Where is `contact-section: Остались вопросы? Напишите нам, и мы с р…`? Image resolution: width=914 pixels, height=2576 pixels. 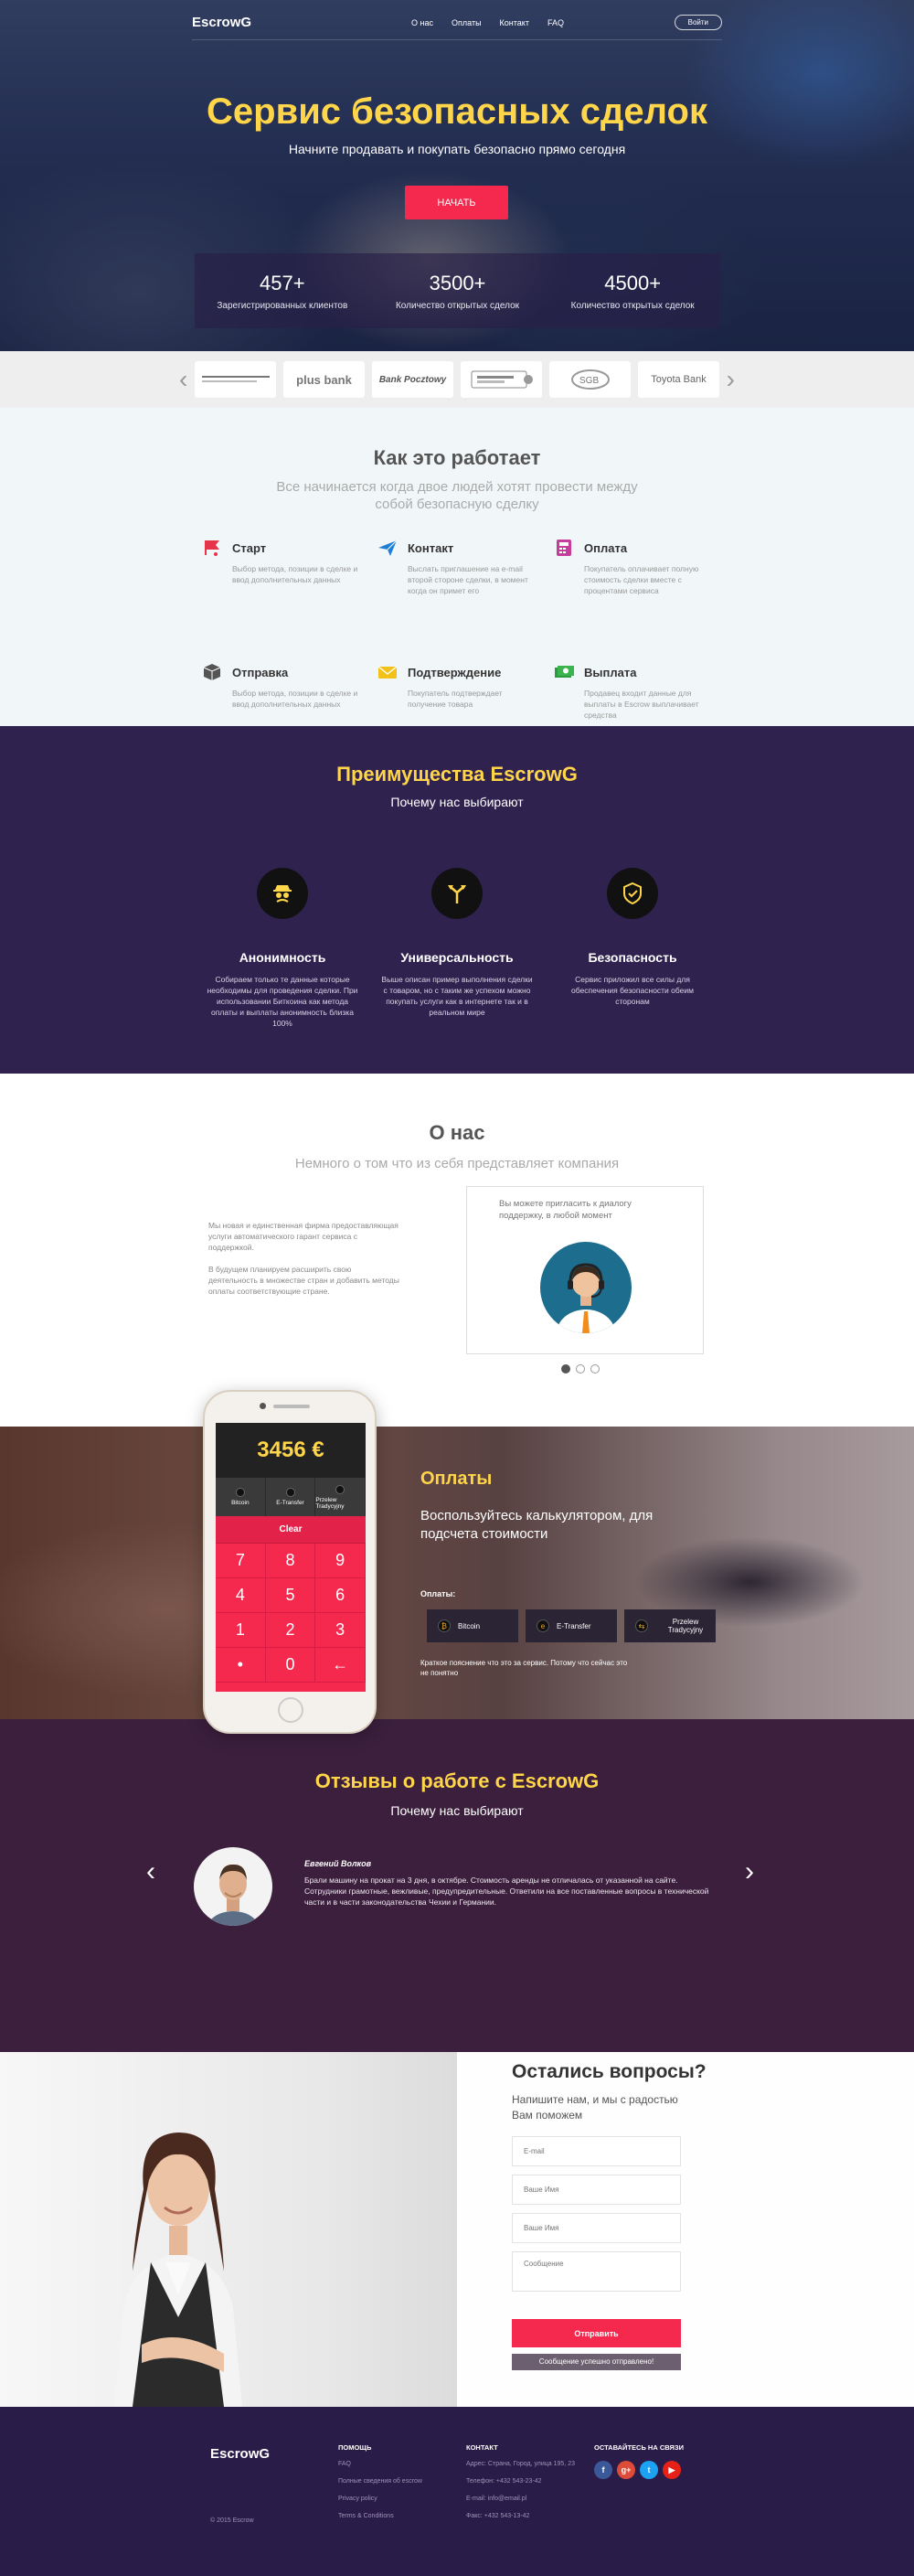
contact-section: Остались вопросы? Напишите нам, и мы с р… is located at coordinates (457, 2229).